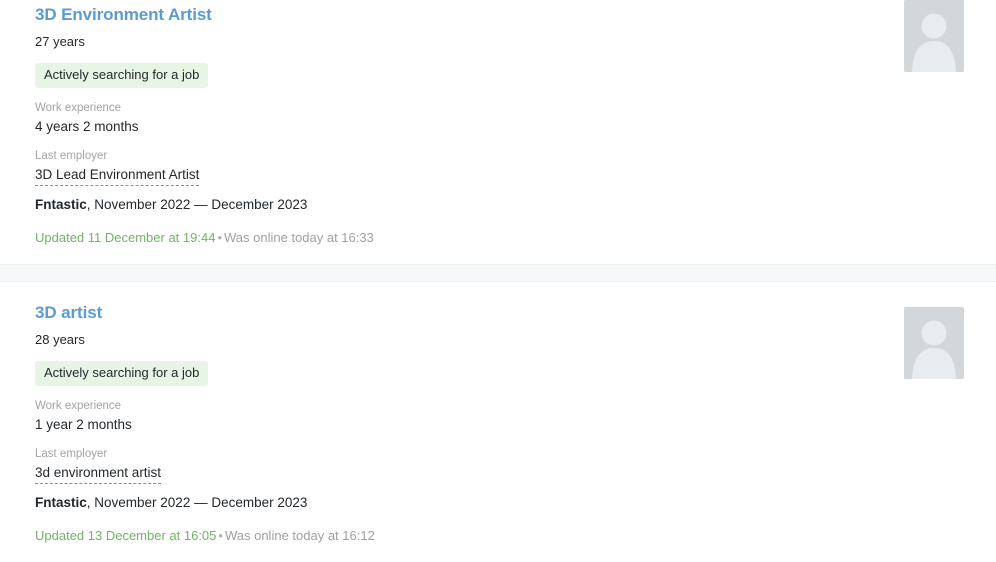 The image size is (996, 562). I want to click on last-employer-block: Last employer 3D Lead Environment Artist, so click(452, 167).